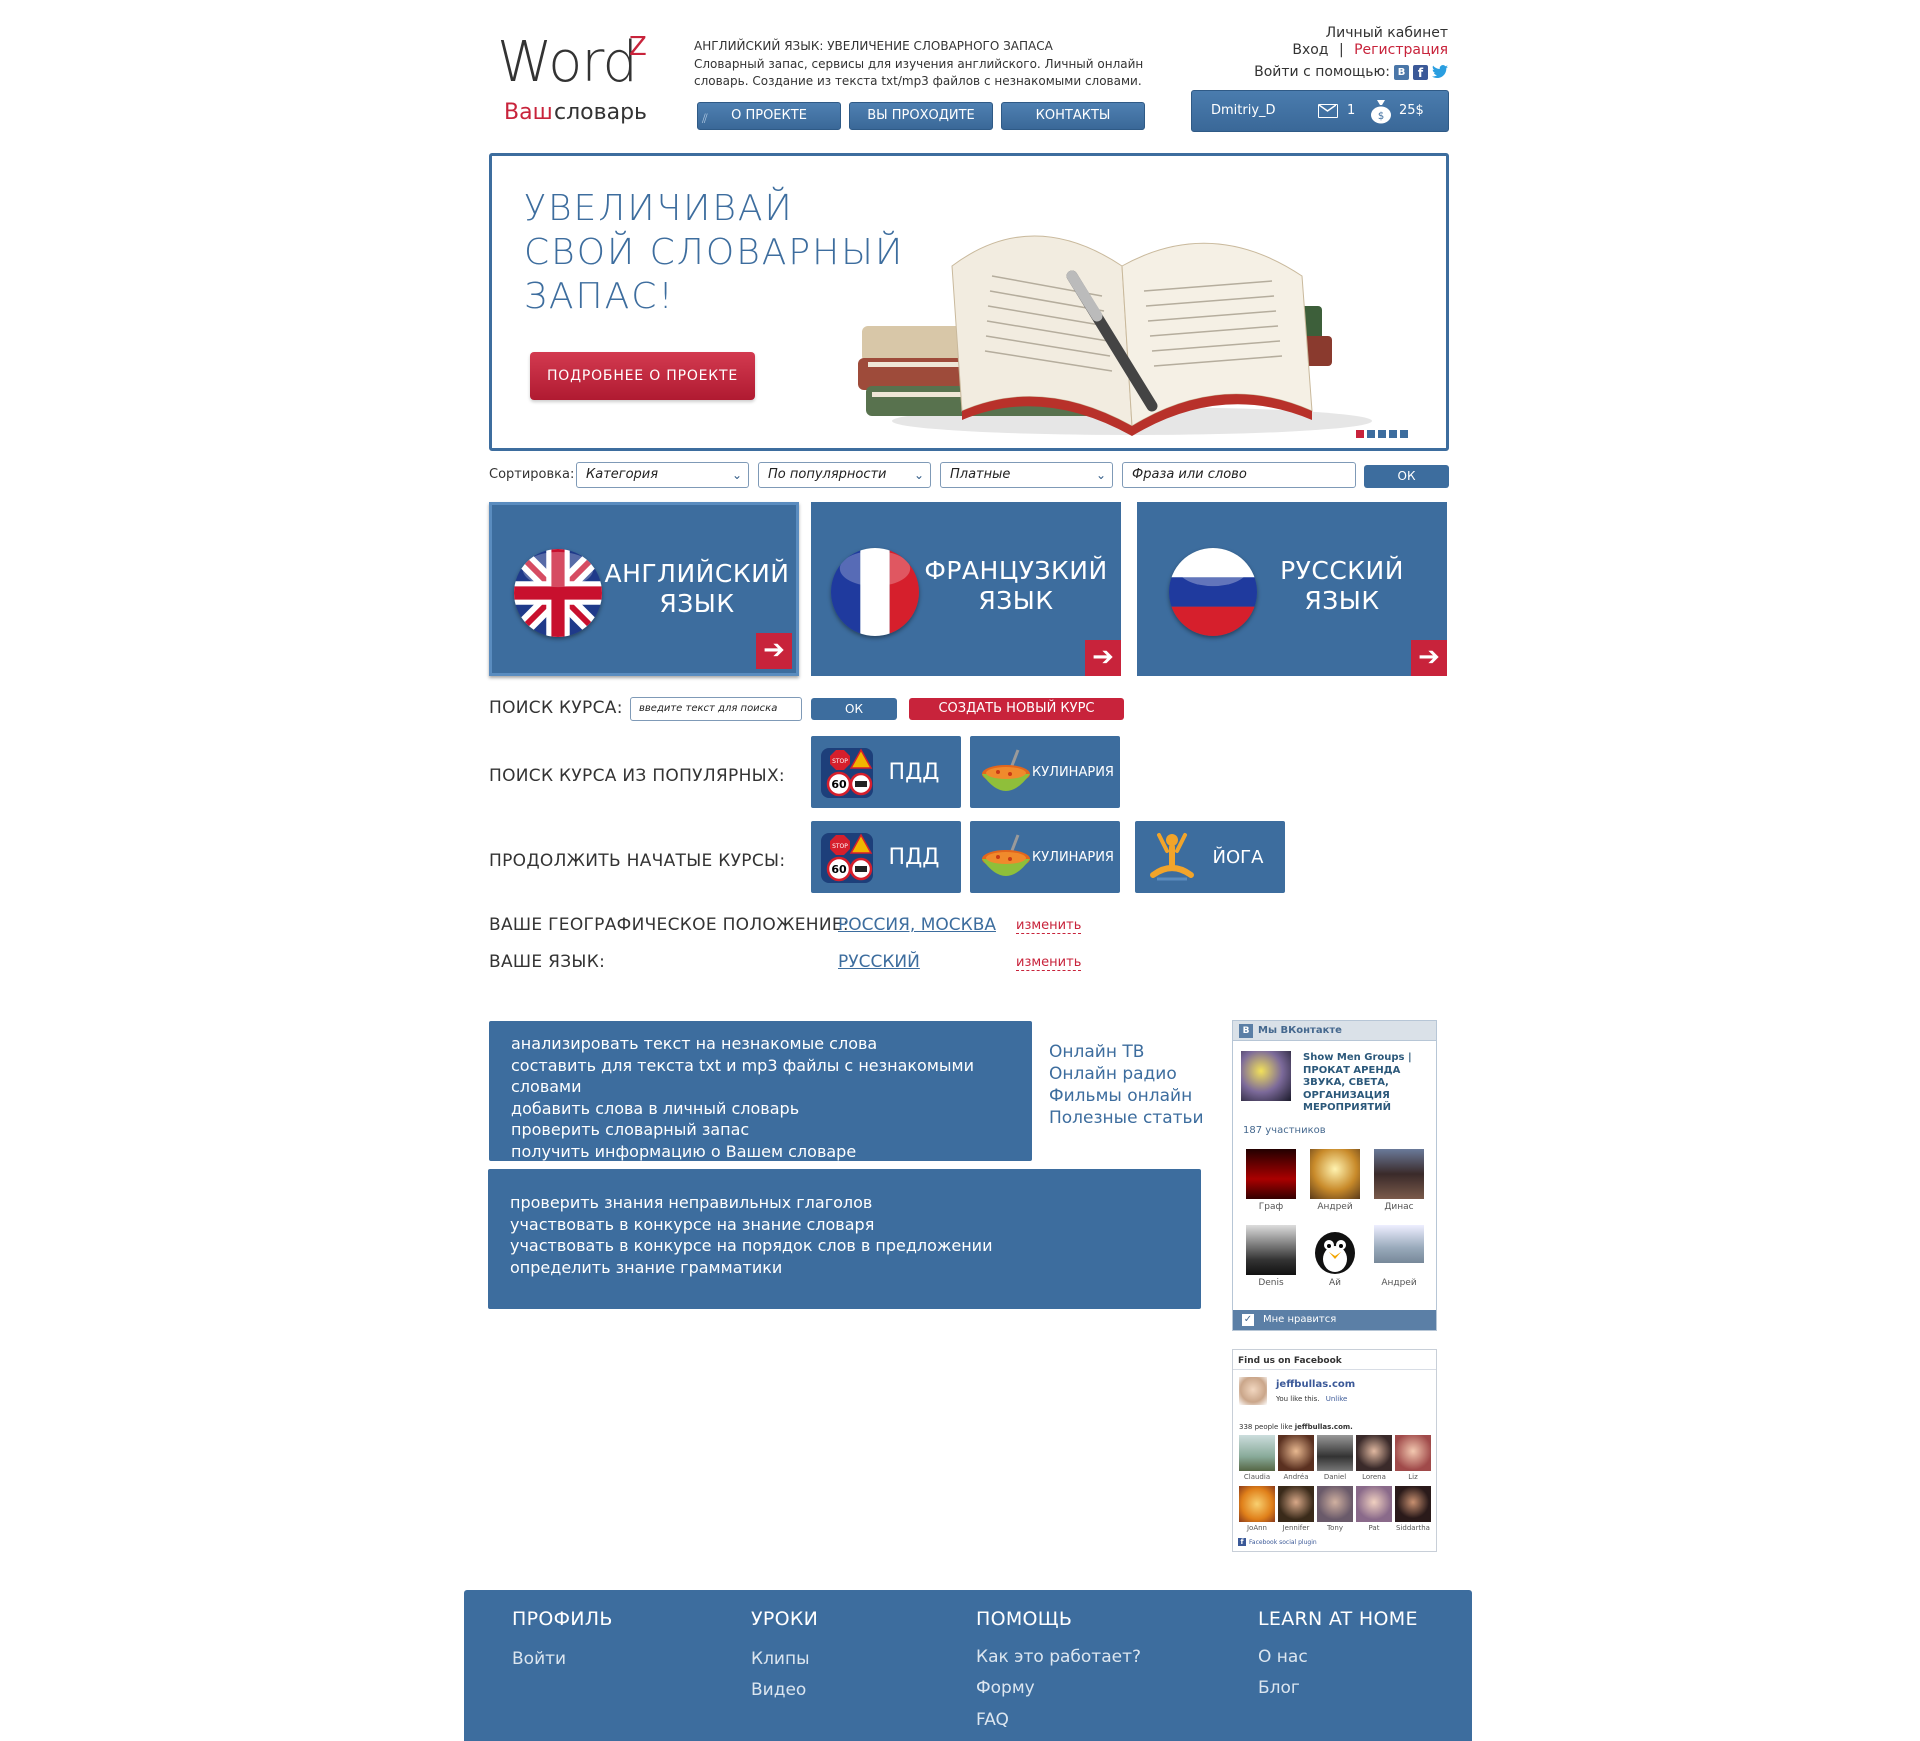 Image resolution: width=1920 pixels, height=1741 pixels. Describe the element at coordinates (1413, 1528) in the screenshot. I see `fb-fan-name: Siddartha` at that location.